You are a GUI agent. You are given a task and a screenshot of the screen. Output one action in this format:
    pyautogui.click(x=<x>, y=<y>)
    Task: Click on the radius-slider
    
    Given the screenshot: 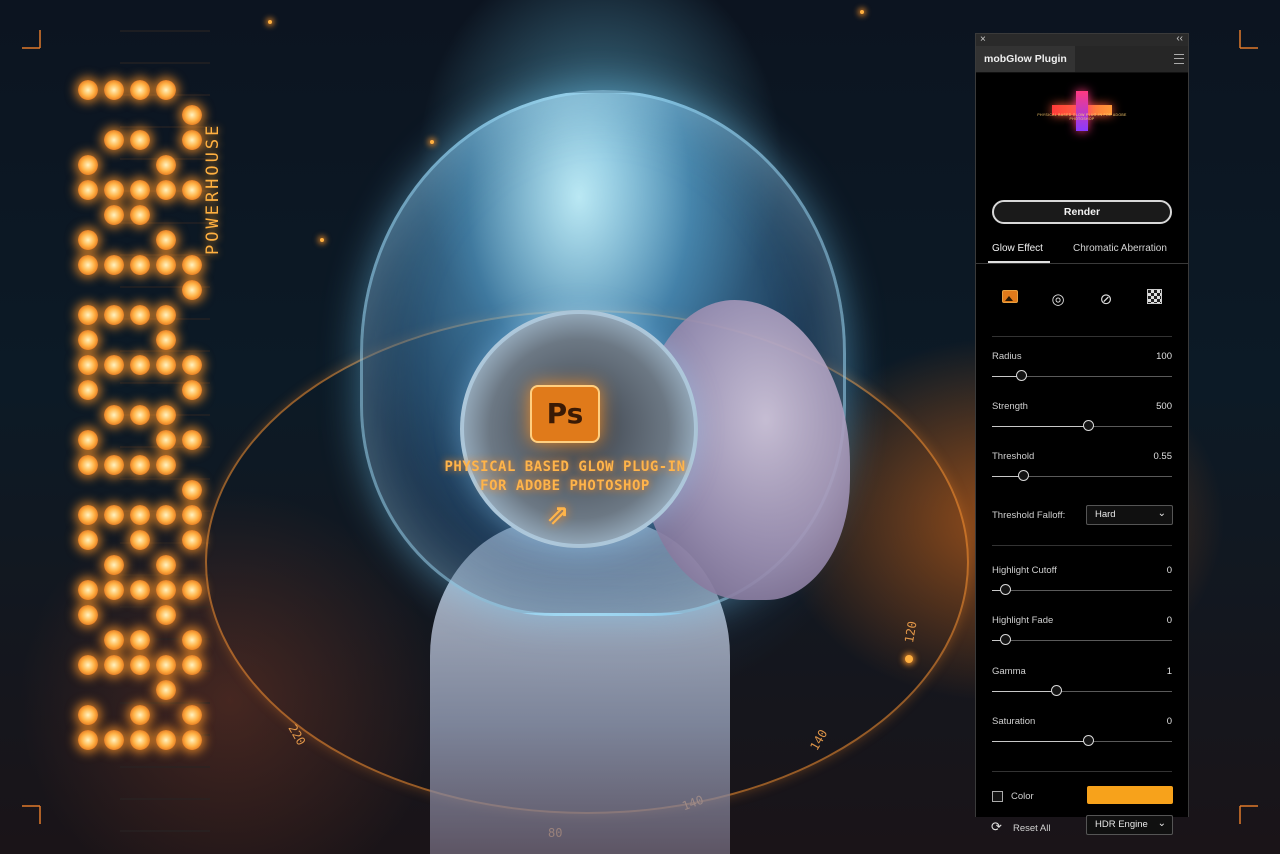 What is the action you would take?
    pyautogui.click(x=1082, y=376)
    